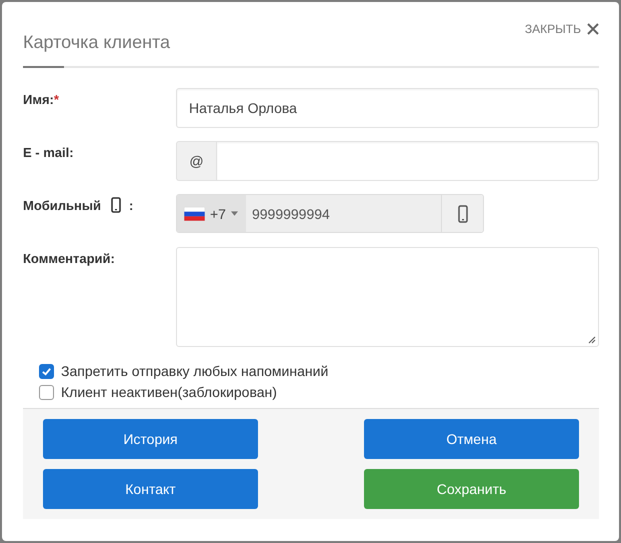  What do you see at coordinates (387, 297) in the screenshot?
I see `comment-field` at bounding box center [387, 297].